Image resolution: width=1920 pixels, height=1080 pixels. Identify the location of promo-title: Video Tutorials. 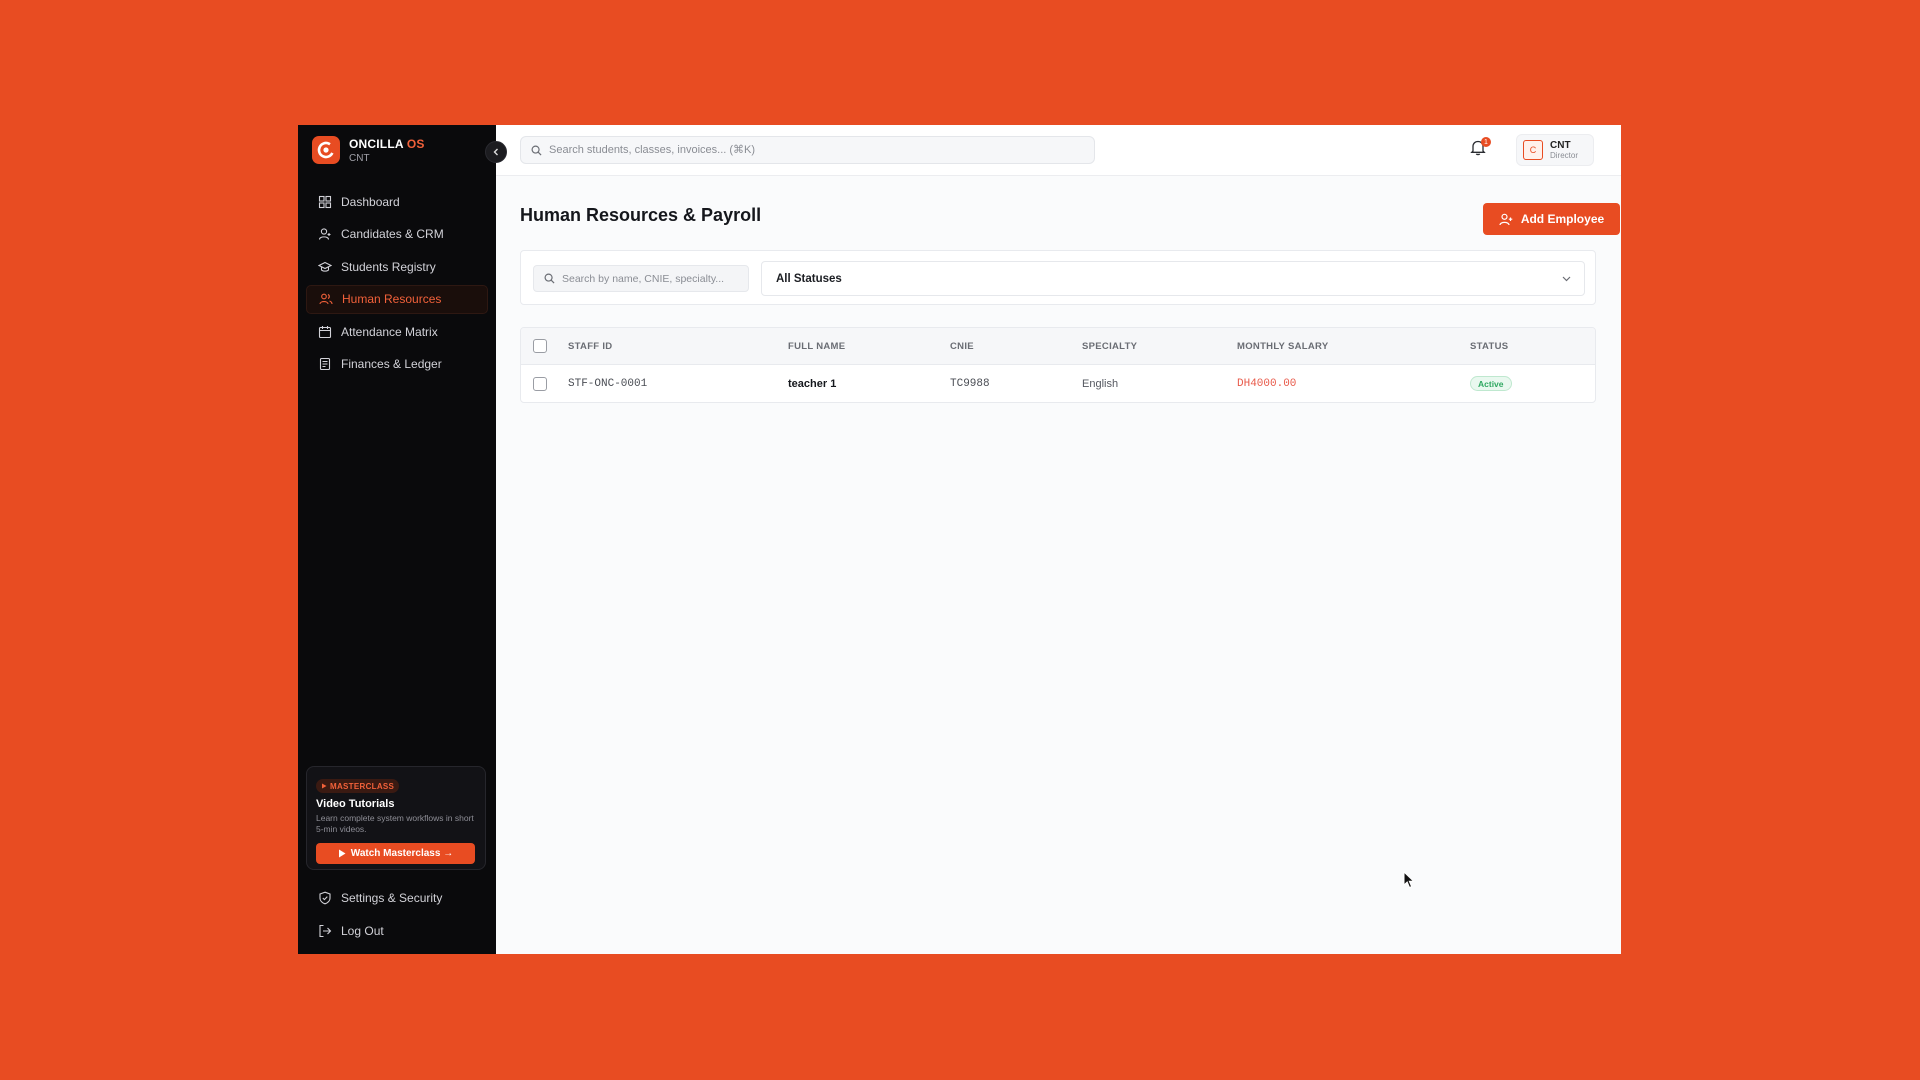
(355, 804).